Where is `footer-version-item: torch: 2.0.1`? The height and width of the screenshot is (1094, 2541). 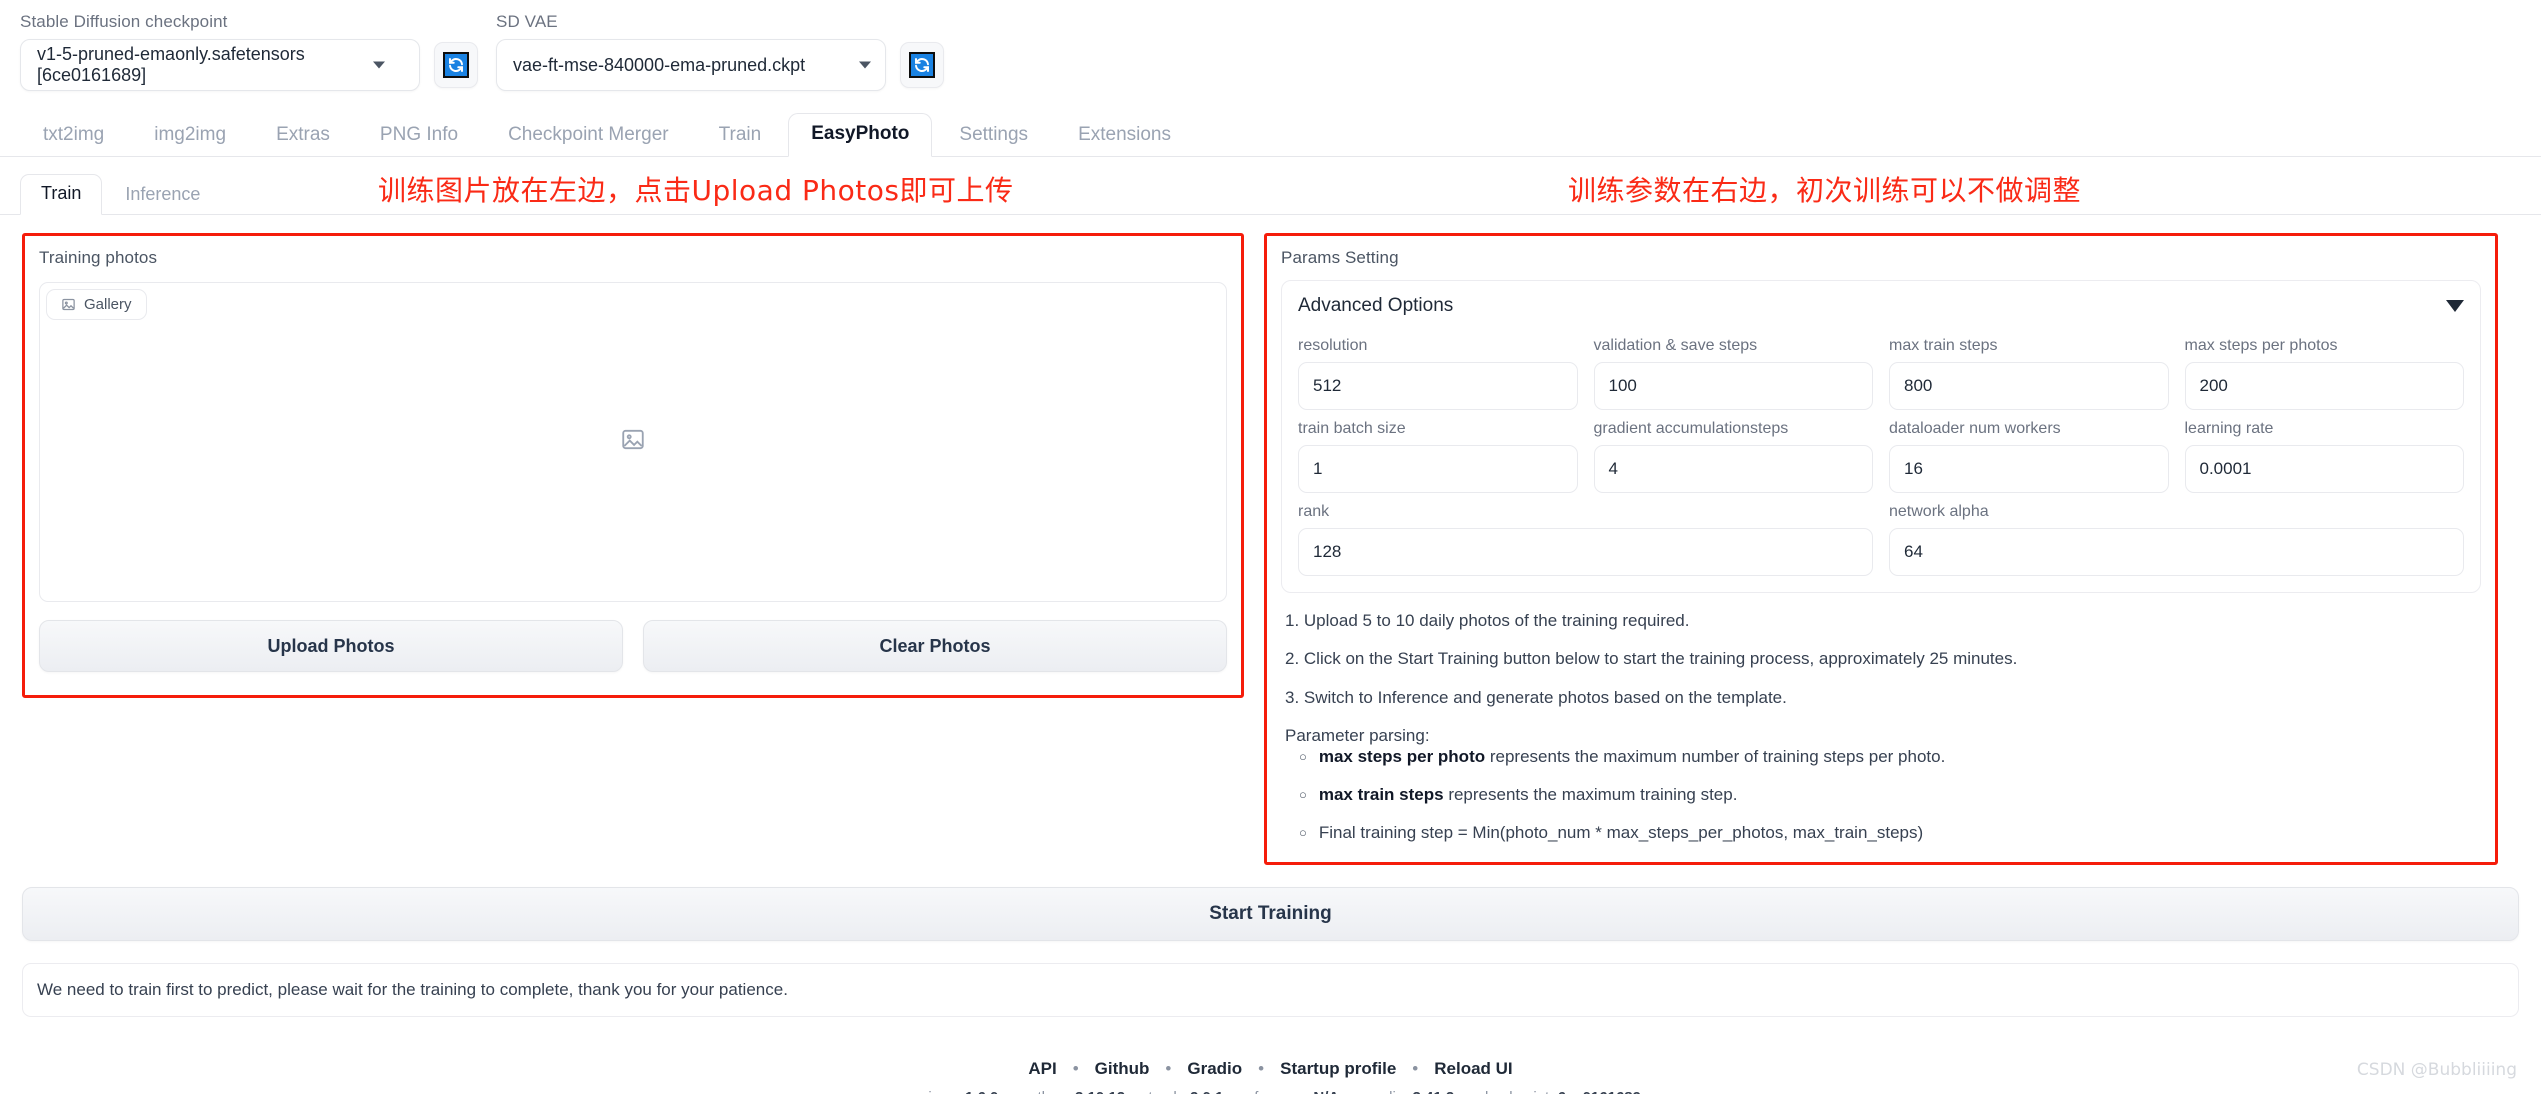
footer-version-item: torch: 2.0.1 is located at coordinates (1185, 1091).